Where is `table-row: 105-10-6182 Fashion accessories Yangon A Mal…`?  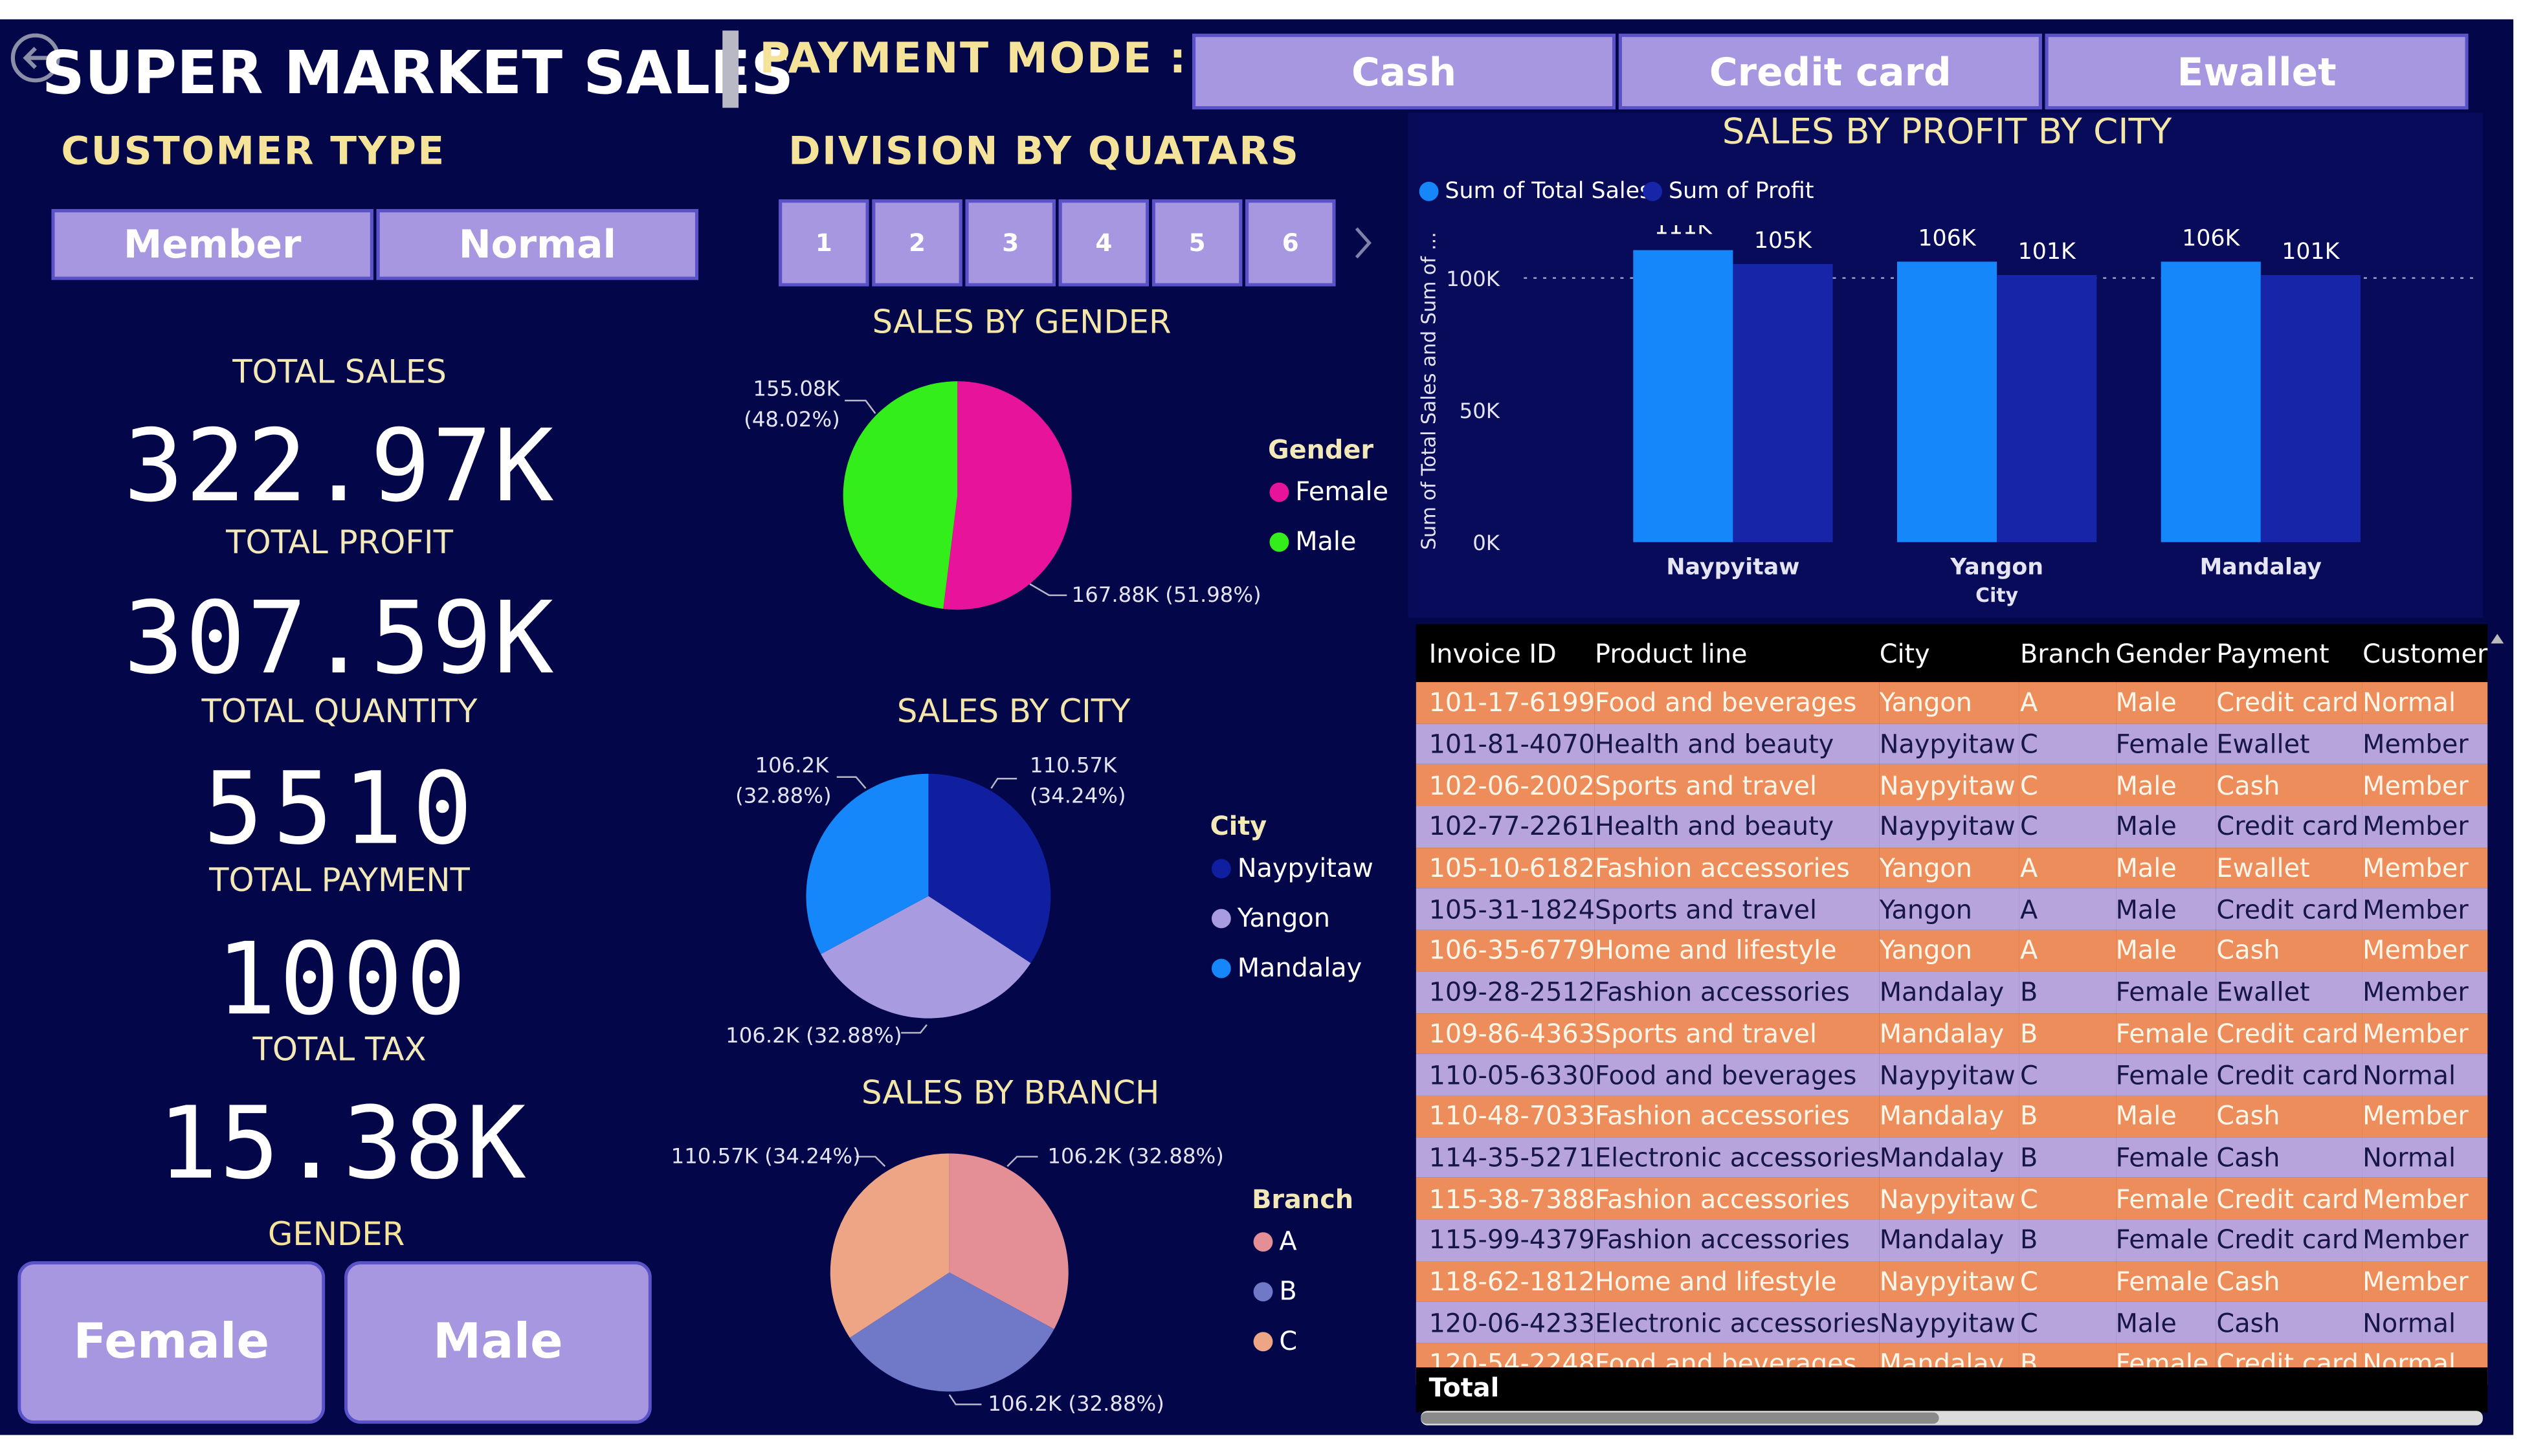 table-row: 105-10-6182 Fashion accessories Yangon A Mal… is located at coordinates (1952, 868).